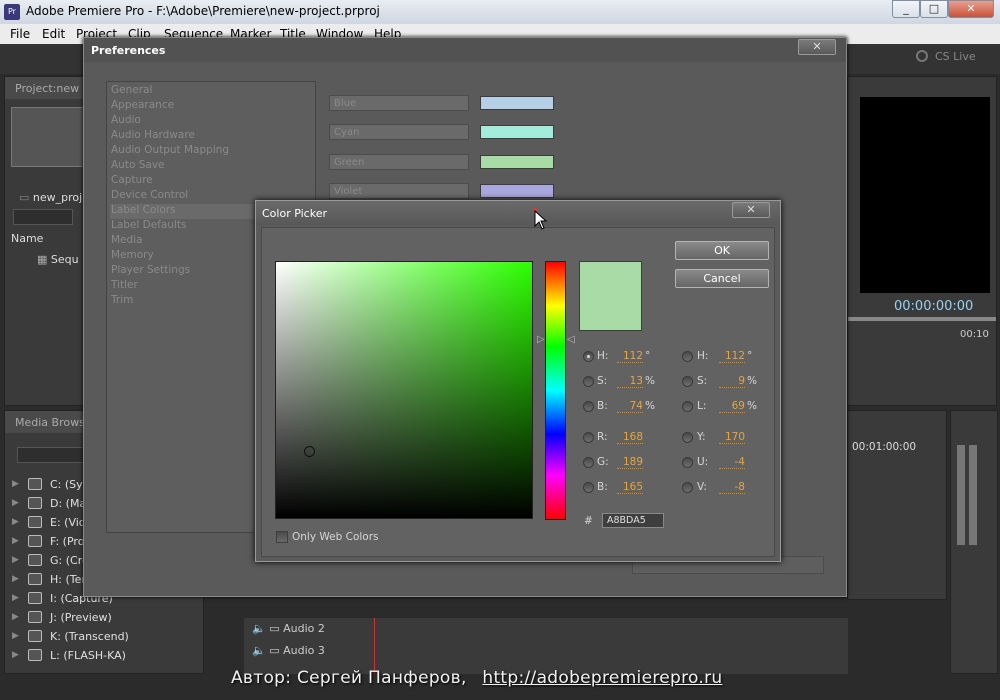 The image size is (1000, 700). What do you see at coordinates (374, 646) in the screenshot?
I see `playhead` at bounding box center [374, 646].